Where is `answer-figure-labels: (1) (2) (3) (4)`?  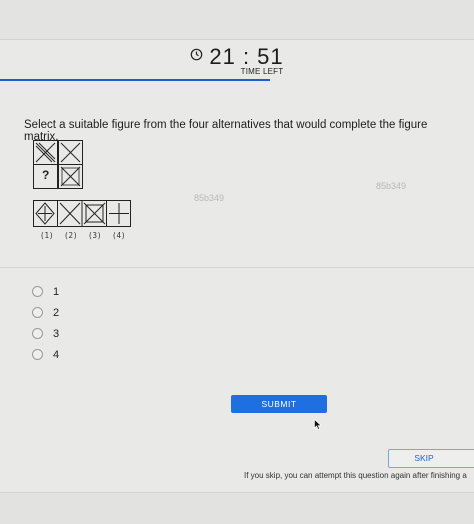 answer-figure-labels: (1) (2) (3) (4) is located at coordinates (88, 235).